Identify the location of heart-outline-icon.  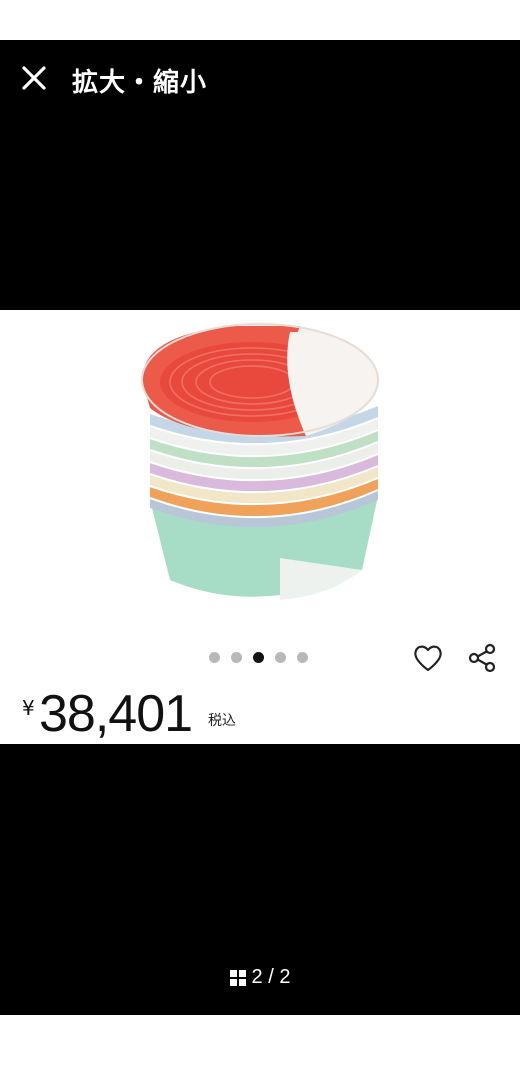
(428, 658).